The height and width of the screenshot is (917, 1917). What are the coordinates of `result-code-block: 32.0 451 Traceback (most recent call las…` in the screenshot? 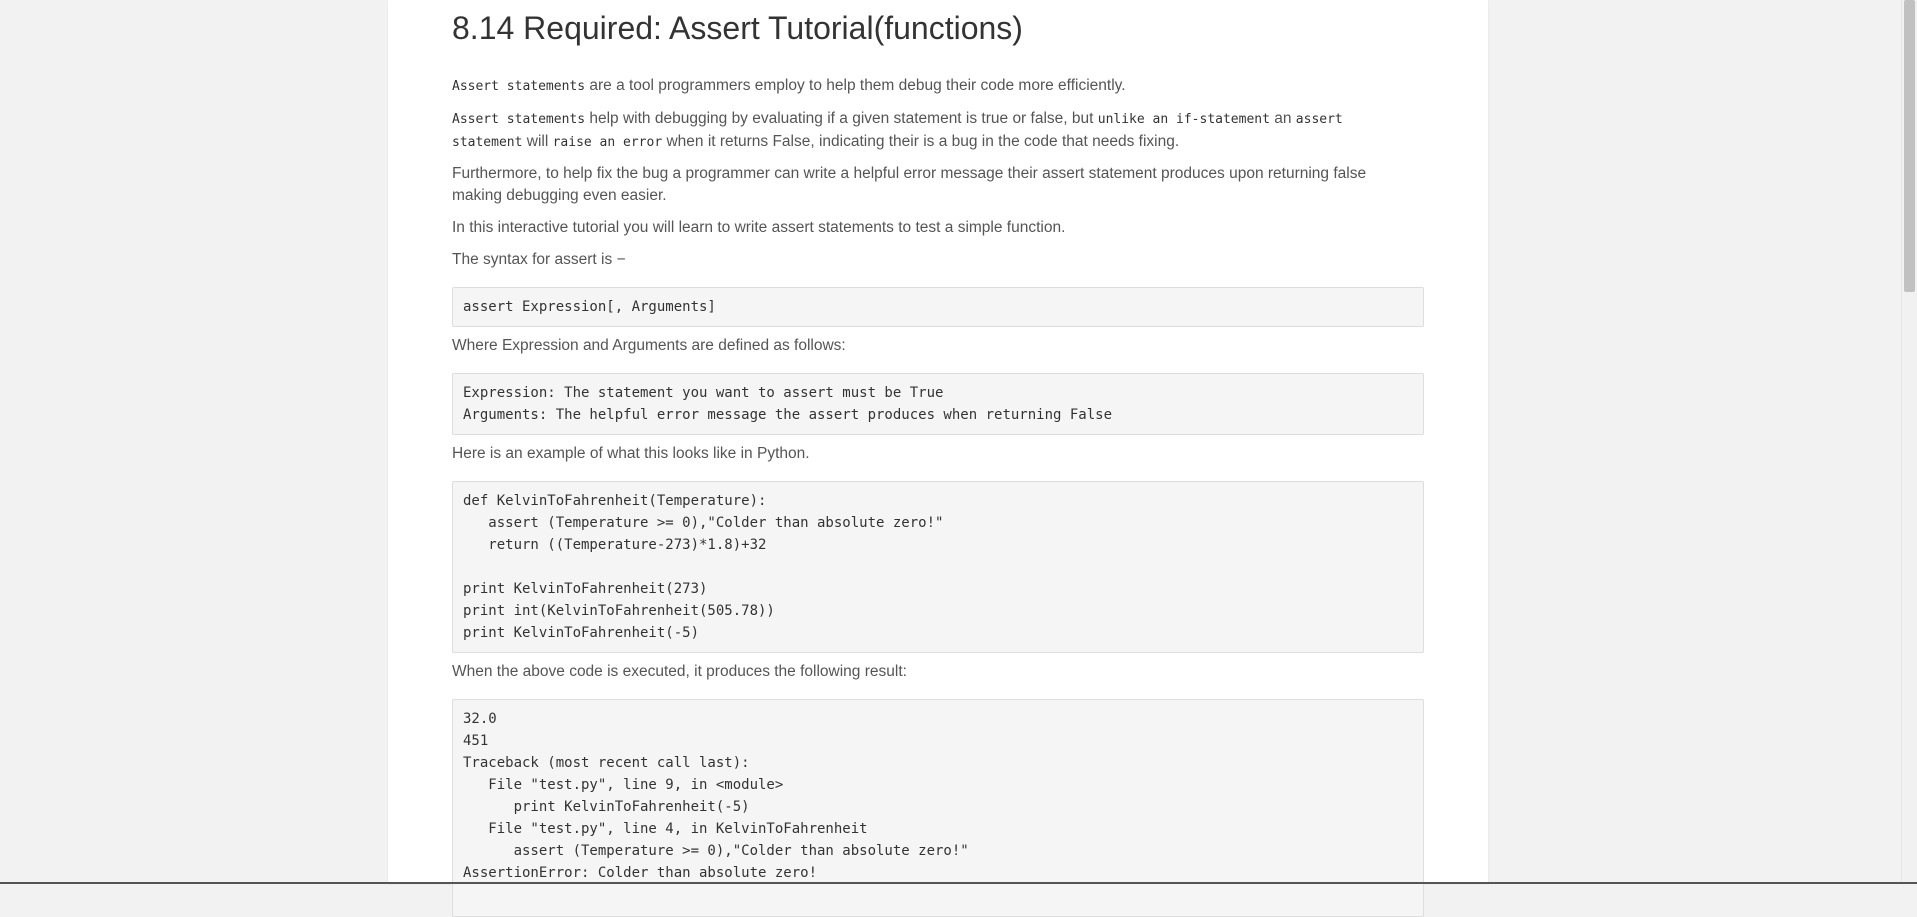 It's located at (938, 808).